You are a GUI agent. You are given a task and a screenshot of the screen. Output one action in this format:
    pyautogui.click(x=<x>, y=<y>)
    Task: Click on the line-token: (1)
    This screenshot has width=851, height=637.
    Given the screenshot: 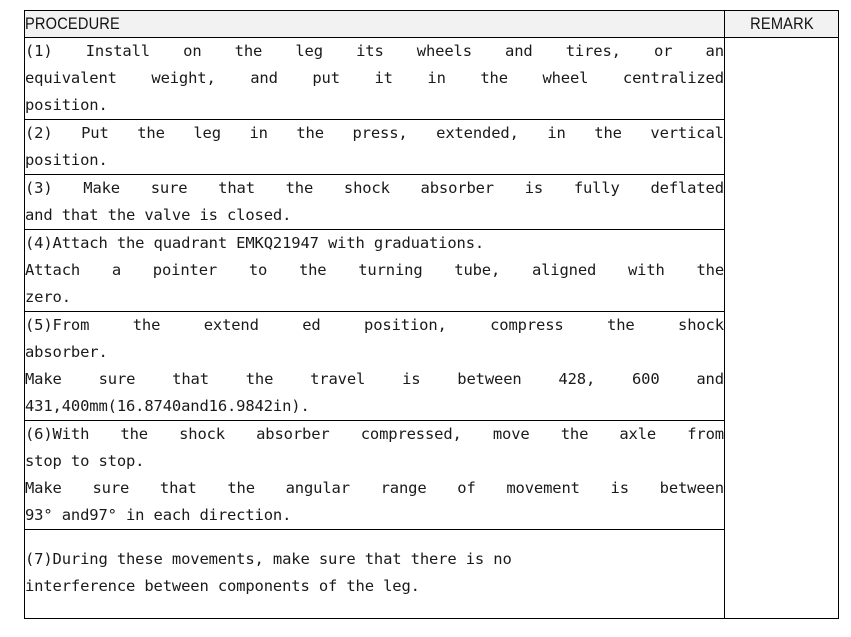 What is the action you would take?
    pyautogui.click(x=39, y=51)
    